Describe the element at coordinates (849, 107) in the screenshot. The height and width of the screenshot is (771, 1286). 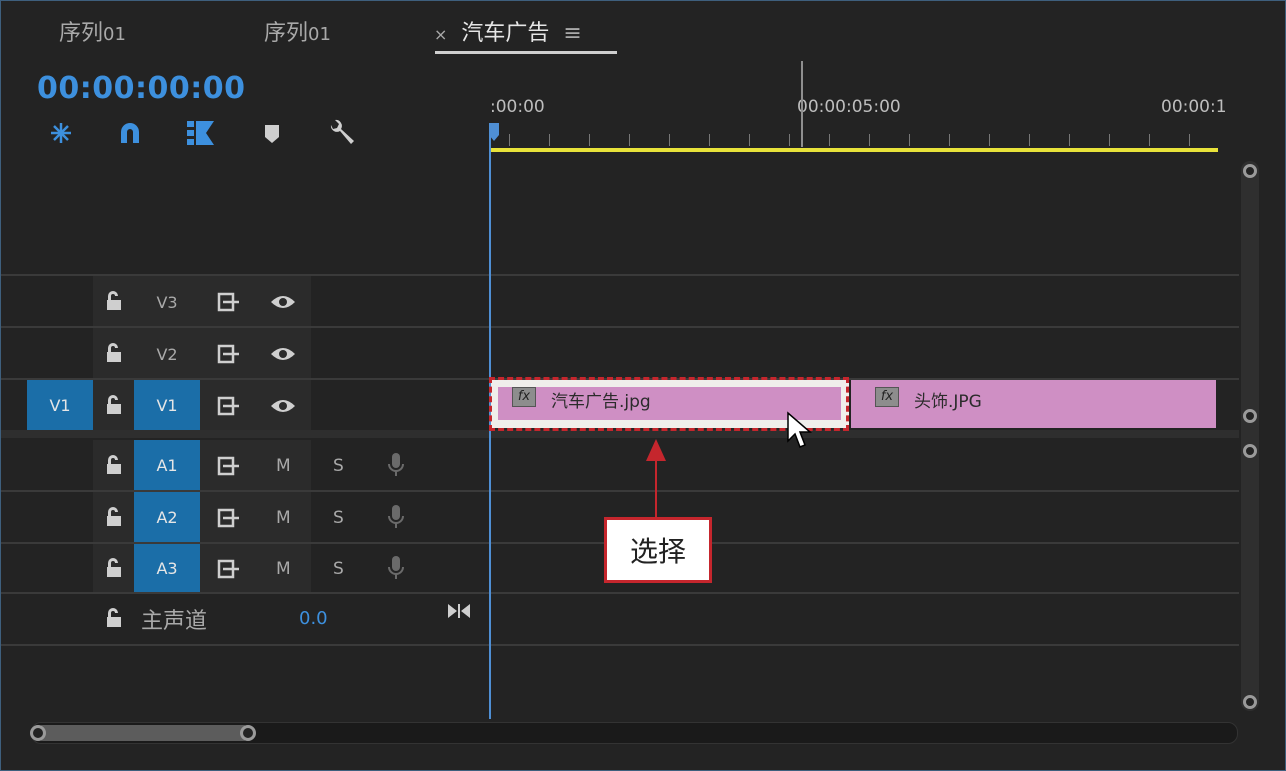
I see `ruler-label: 00:00:05:00` at that location.